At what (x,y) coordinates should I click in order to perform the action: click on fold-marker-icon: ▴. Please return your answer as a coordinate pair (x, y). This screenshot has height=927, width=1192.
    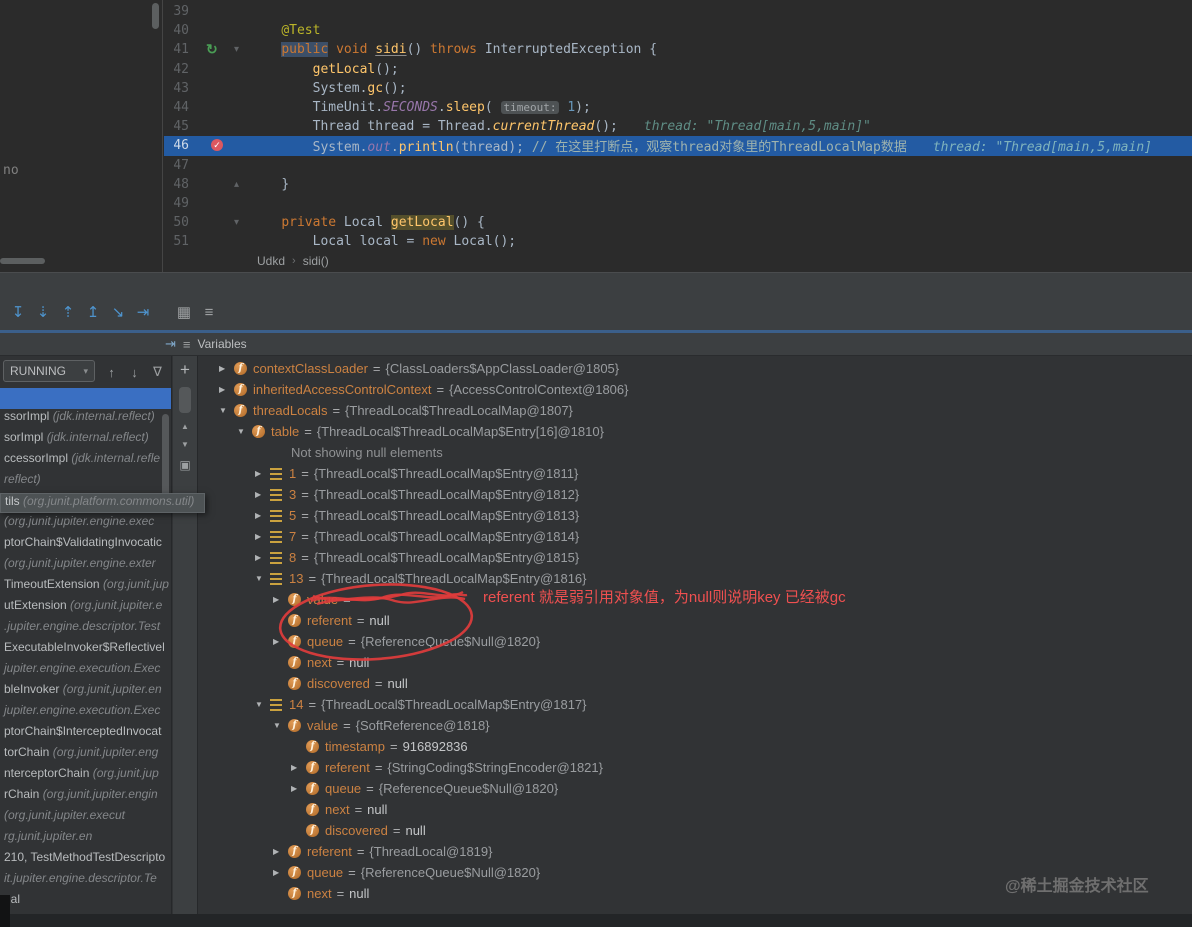
    Looking at the image, I should click on (242, 184).